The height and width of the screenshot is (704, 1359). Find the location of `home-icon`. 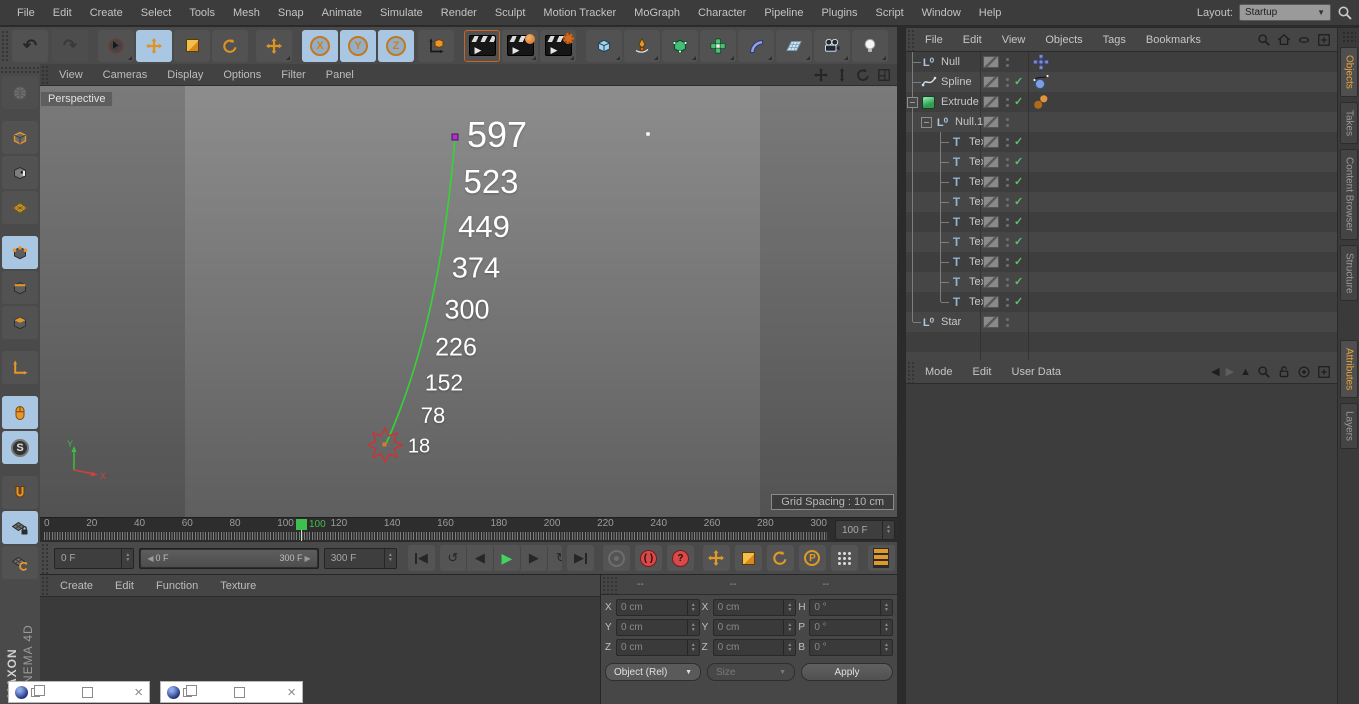

home-icon is located at coordinates (1284, 40).